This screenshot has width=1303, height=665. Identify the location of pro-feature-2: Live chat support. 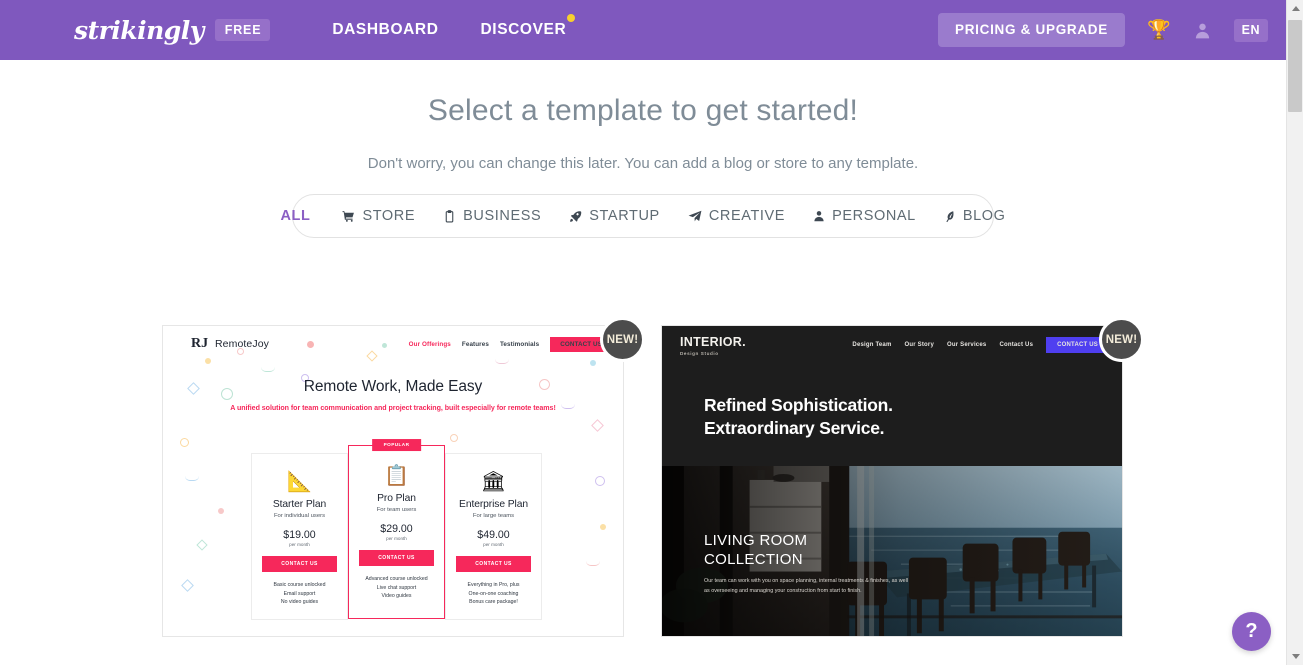
(396, 587).